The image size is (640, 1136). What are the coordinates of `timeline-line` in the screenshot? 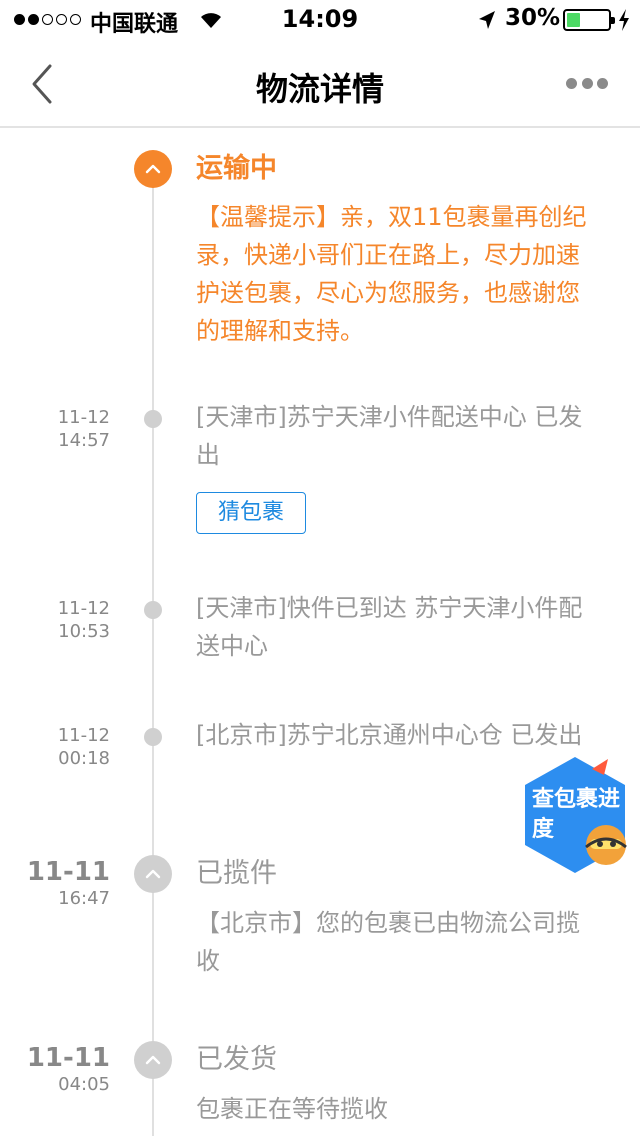 It's located at (153, 658).